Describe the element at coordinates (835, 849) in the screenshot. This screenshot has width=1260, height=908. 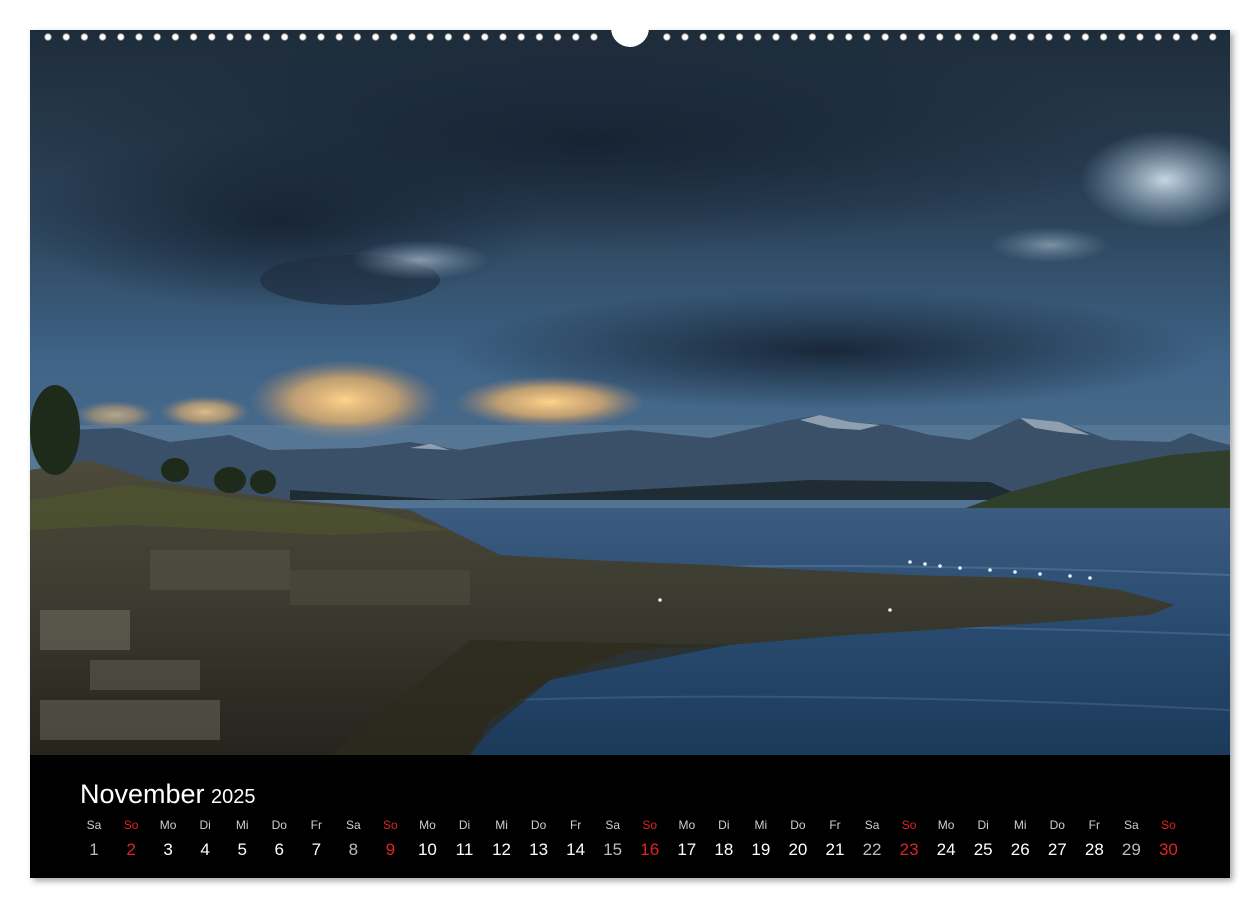
I see `day-number: 21` at that location.